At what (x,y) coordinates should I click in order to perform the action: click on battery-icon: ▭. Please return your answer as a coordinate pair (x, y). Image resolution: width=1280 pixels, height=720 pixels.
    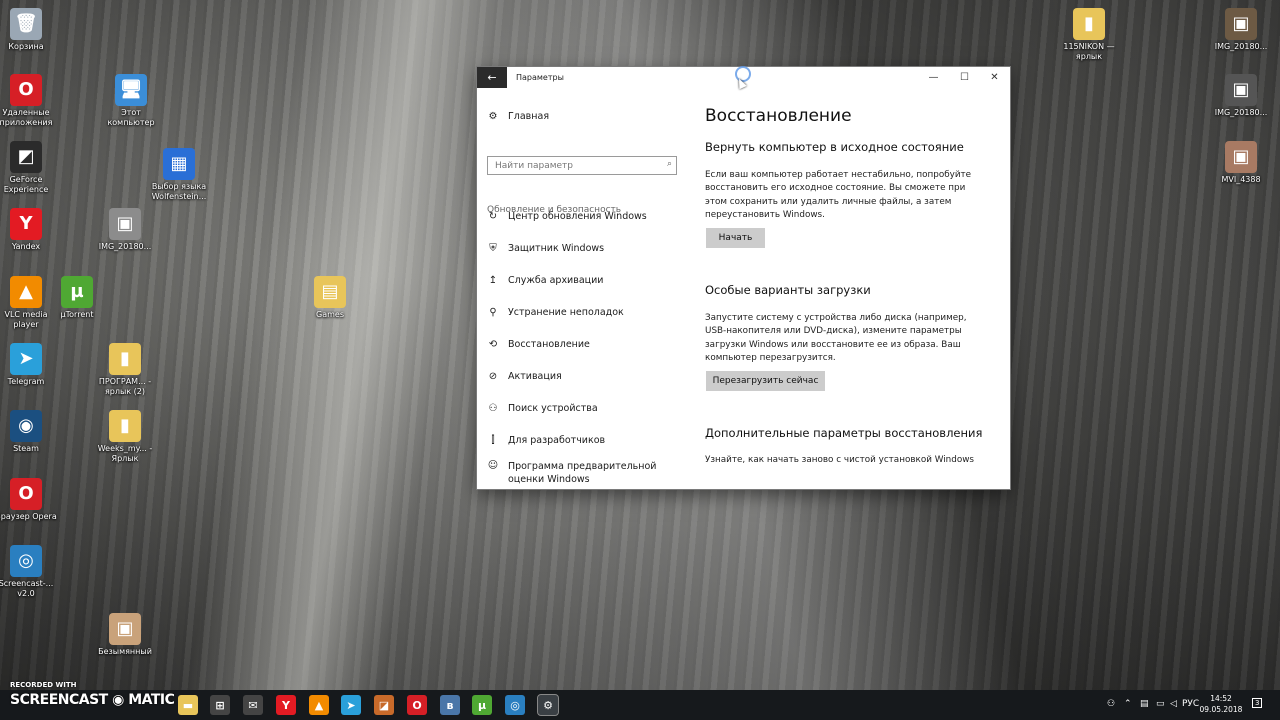
    Looking at the image, I should click on (1160, 704).